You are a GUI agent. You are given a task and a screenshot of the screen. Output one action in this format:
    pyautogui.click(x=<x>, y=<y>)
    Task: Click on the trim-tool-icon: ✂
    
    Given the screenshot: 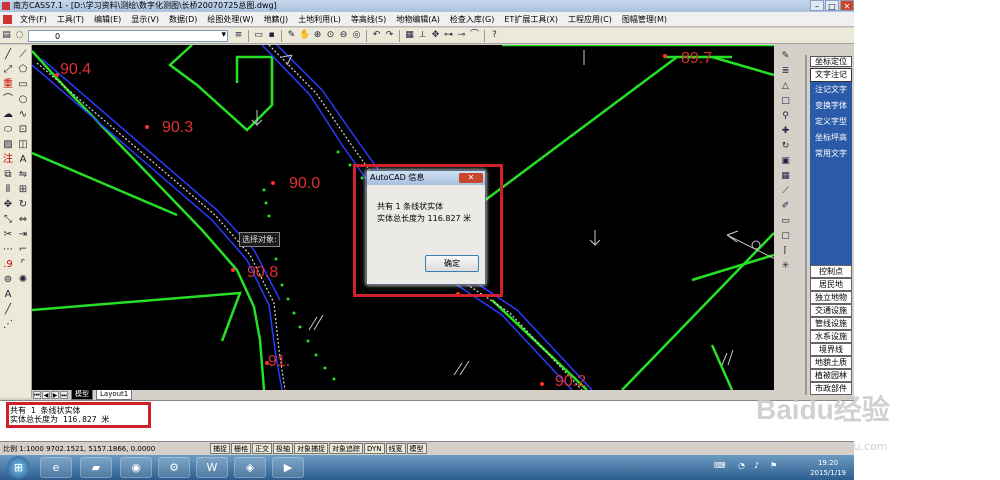 What is the action you would take?
    pyautogui.click(x=8, y=235)
    